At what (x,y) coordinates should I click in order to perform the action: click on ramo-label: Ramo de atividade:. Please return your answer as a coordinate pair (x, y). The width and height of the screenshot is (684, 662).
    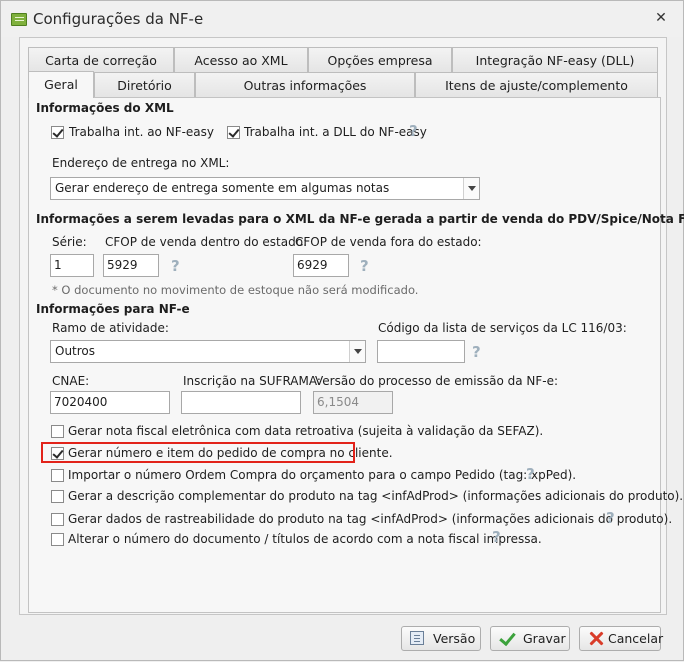
    Looking at the image, I should click on (110, 328).